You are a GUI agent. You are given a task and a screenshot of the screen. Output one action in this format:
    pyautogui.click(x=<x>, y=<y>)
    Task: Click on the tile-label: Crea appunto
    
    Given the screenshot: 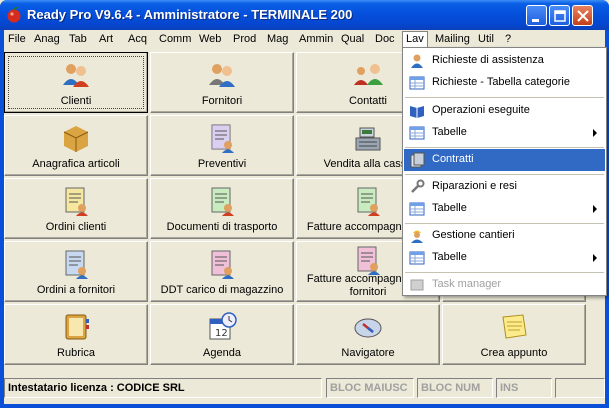 What is the action you would take?
    pyautogui.click(x=514, y=353)
    